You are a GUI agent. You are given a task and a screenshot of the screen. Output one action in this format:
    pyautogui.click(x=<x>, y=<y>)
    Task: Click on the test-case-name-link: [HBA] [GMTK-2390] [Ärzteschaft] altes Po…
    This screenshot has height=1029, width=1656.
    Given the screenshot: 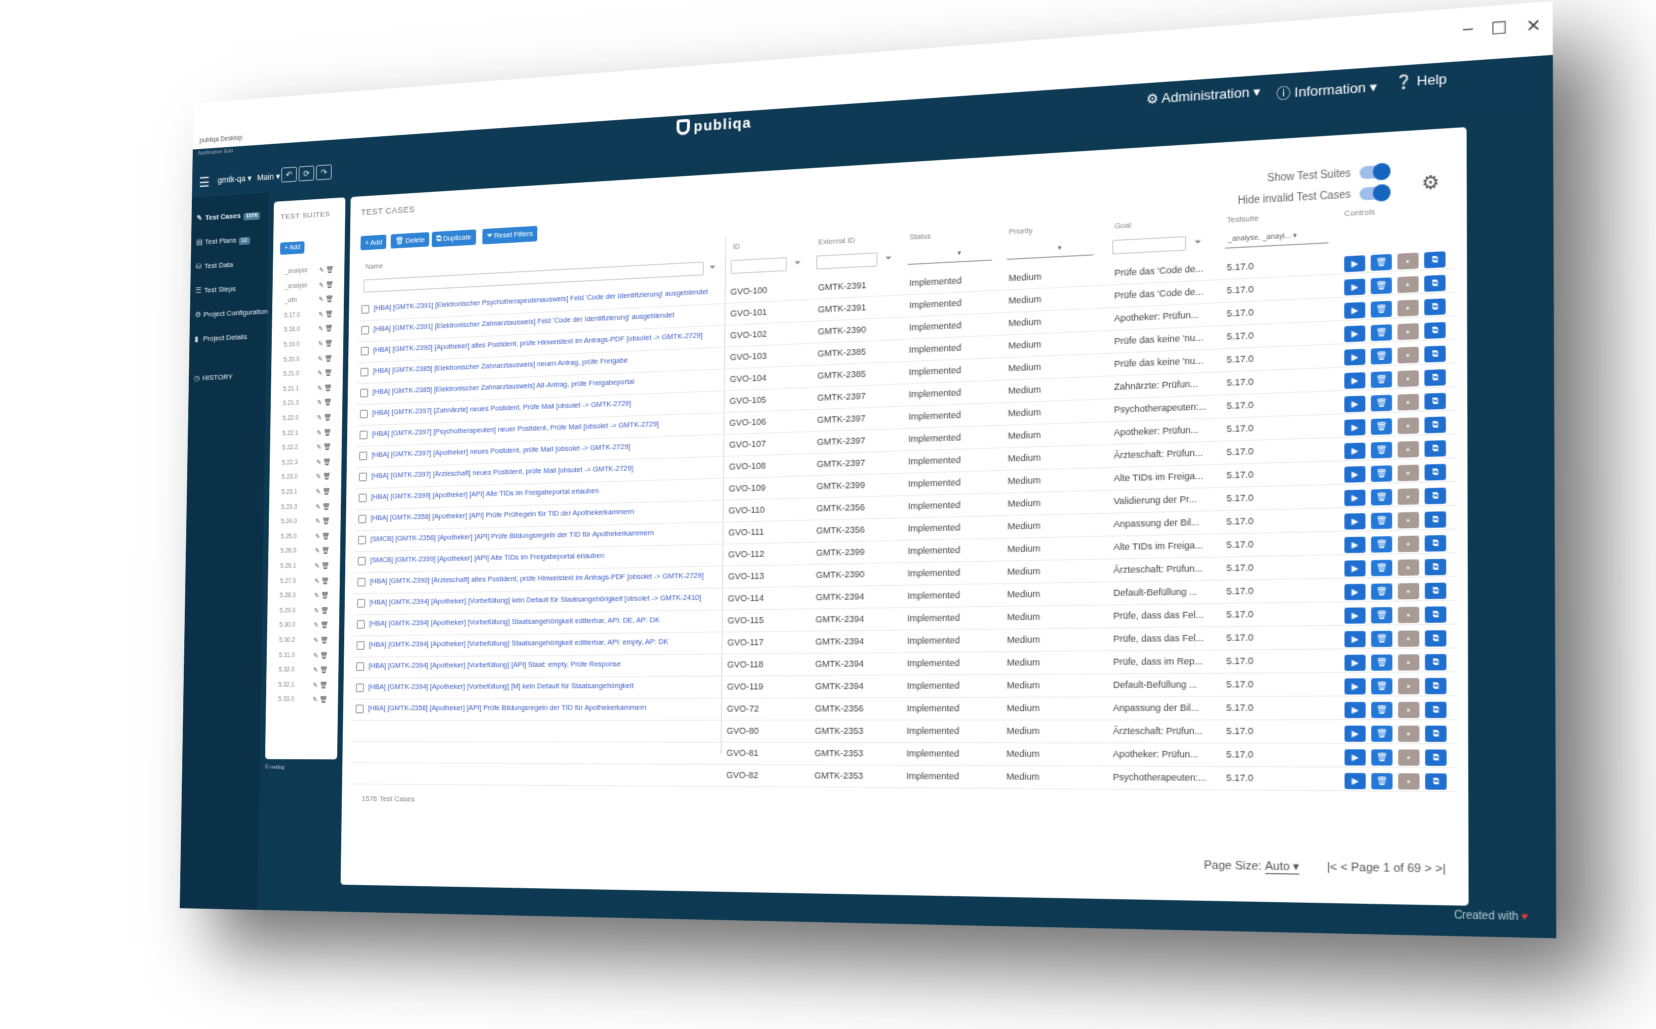 What is the action you would take?
    pyautogui.click(x=546, y=578)
    